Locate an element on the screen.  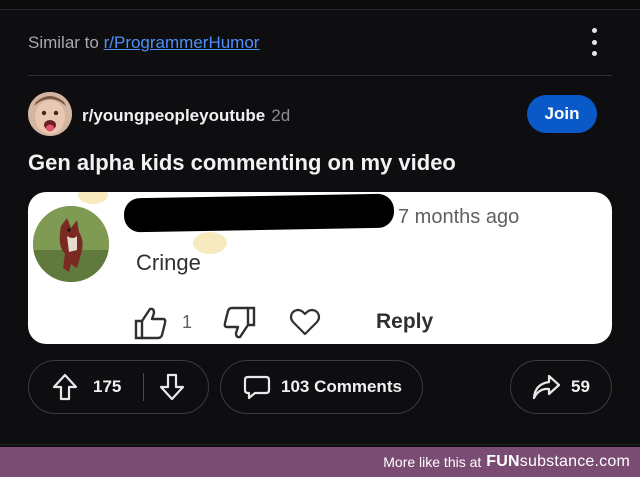
more-options-icon is located at coordinates (594, 42).